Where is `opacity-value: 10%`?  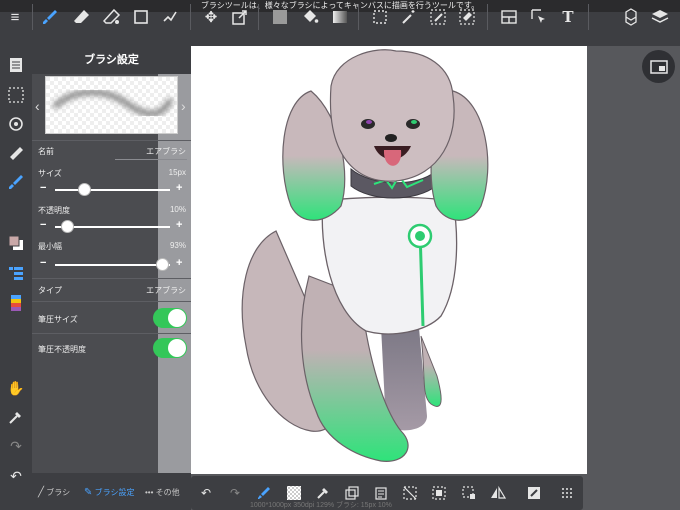 opacity-value: 10% is located at coordinates (177, 209).